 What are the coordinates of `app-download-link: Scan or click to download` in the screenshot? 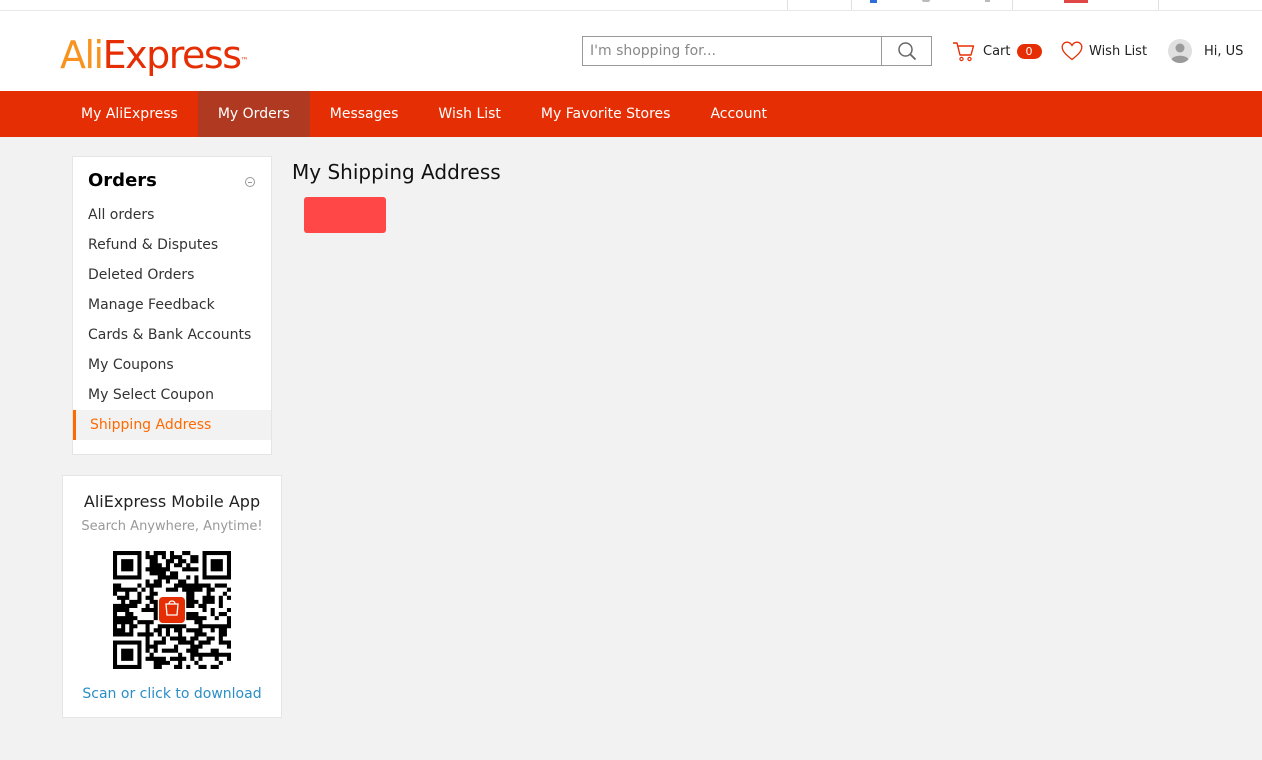 It's located at (172, 694).